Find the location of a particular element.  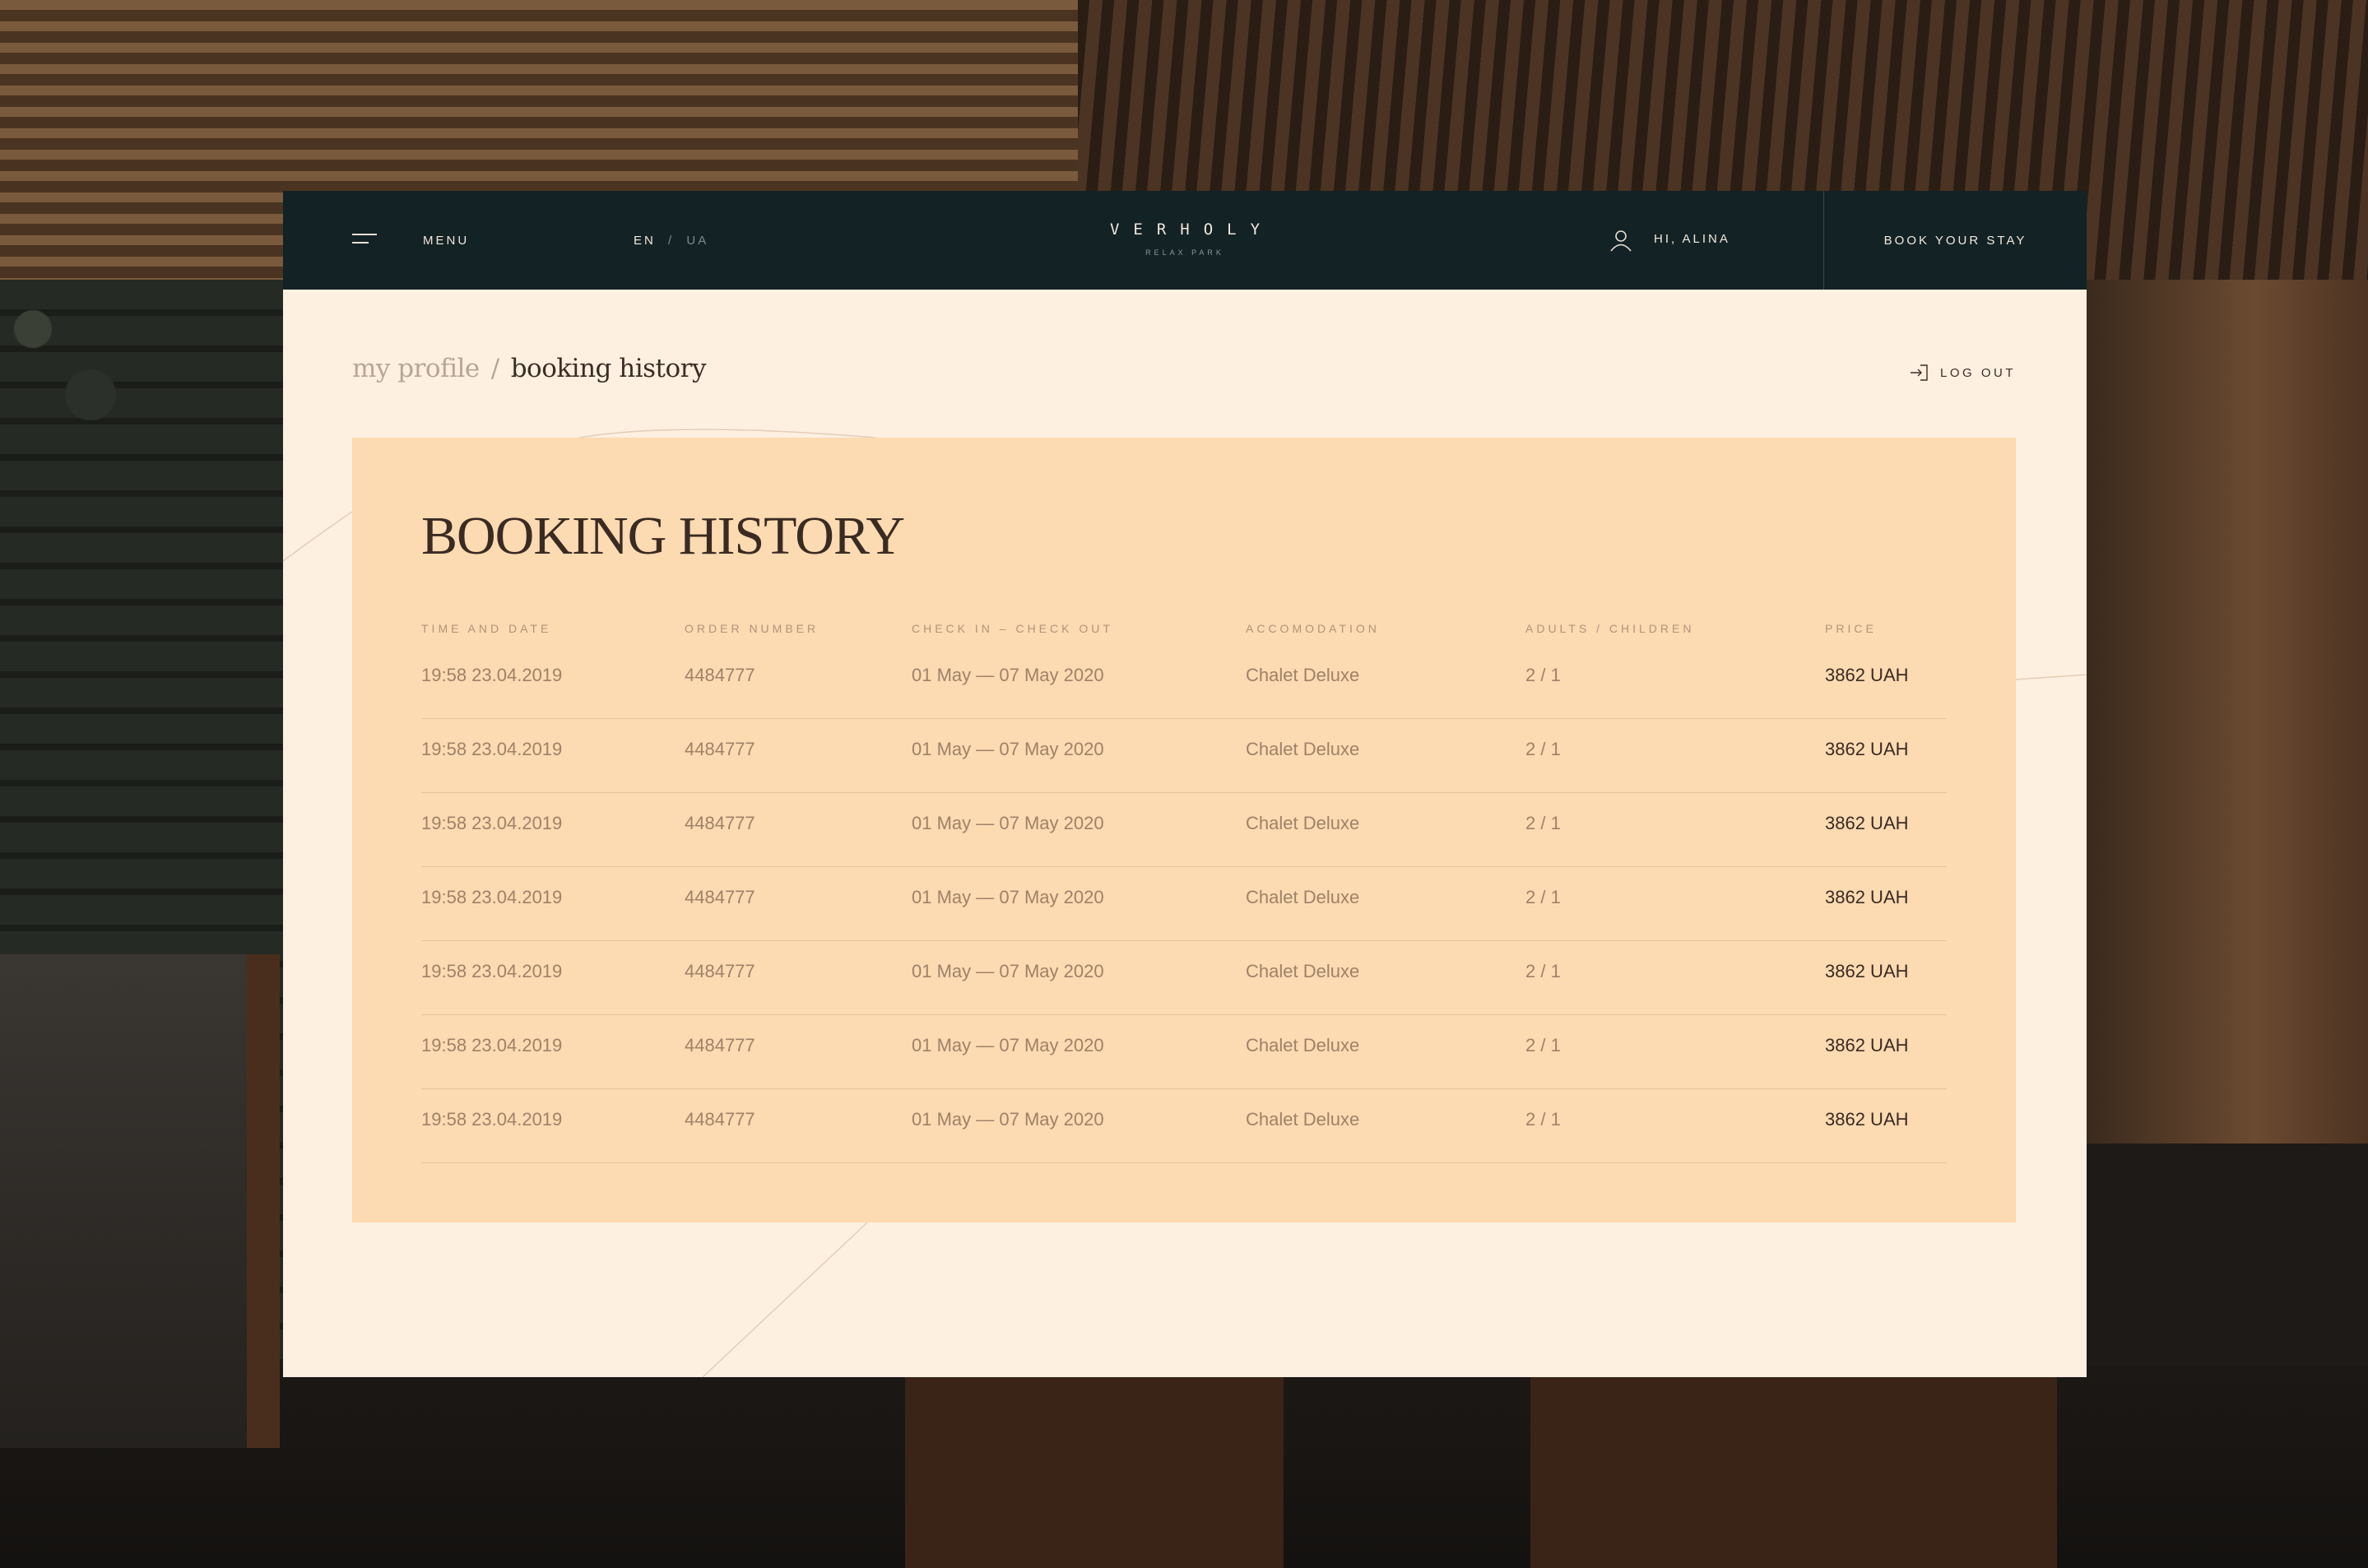

column-header: ORDER NUMBER is located at coordinates (752, 628).